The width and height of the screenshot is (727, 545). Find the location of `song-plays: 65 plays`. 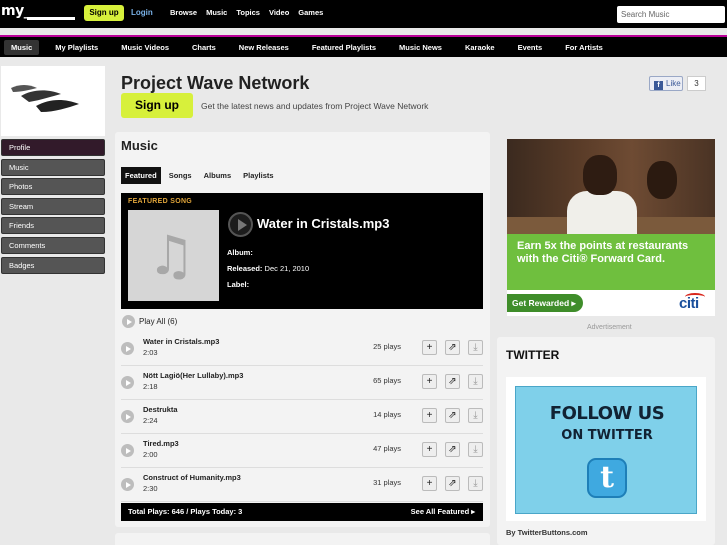

song-plays: 65 plays is located at coordinates (387, 380).